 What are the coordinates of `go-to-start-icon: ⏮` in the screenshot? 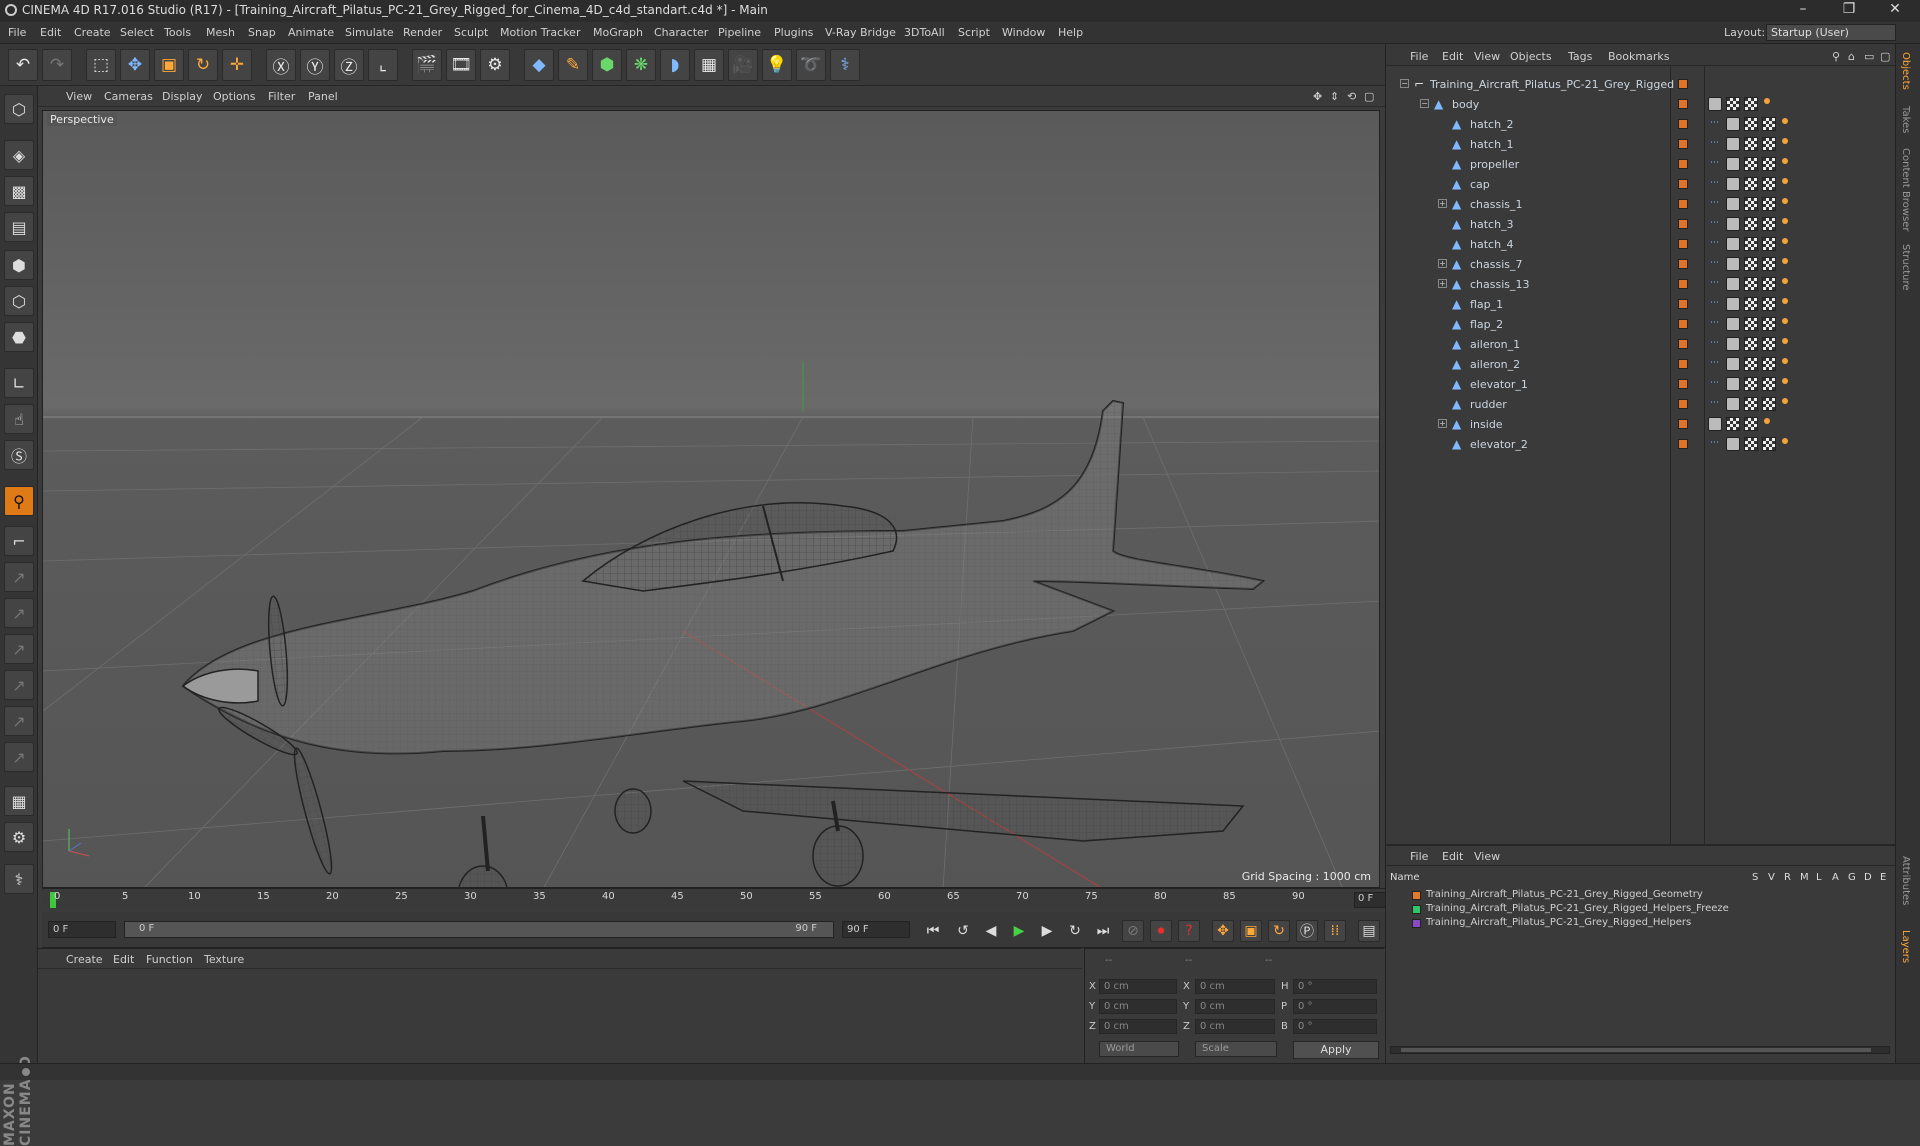 It's located at (933, 931).